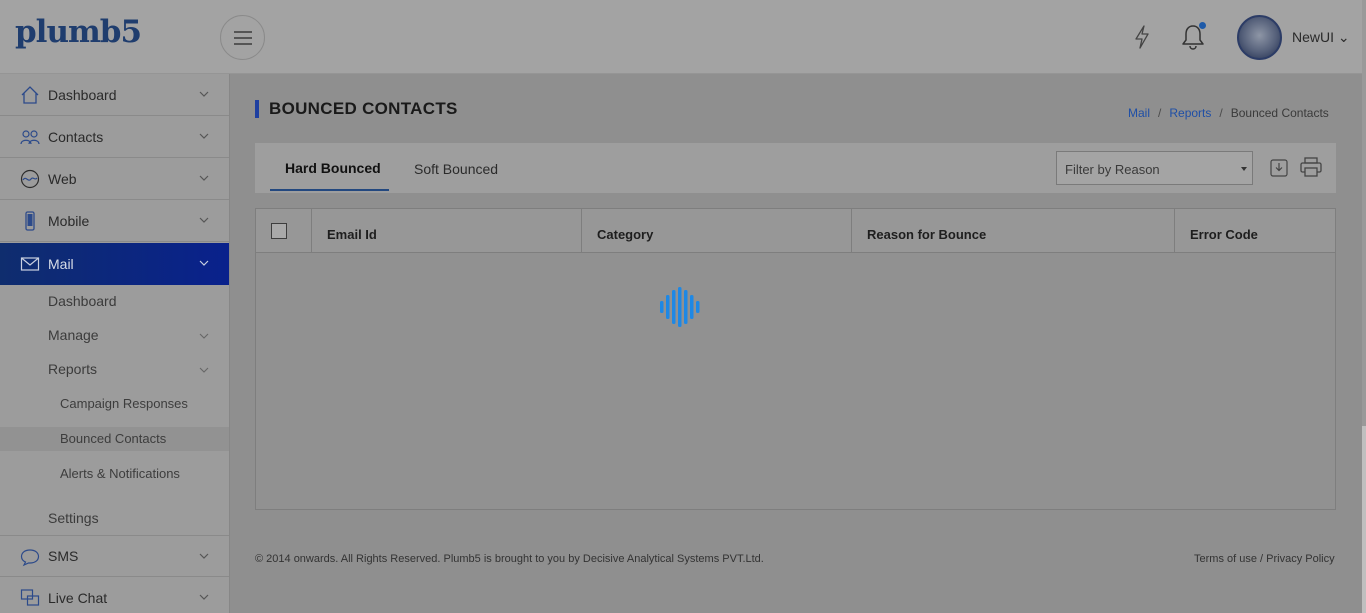  I want to click on column-header-label: Email Id, so click(352, 234).